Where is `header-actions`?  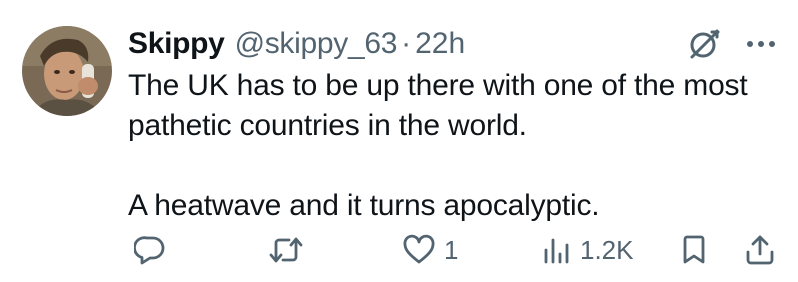 header-actions is located at coordinates (732, 44).